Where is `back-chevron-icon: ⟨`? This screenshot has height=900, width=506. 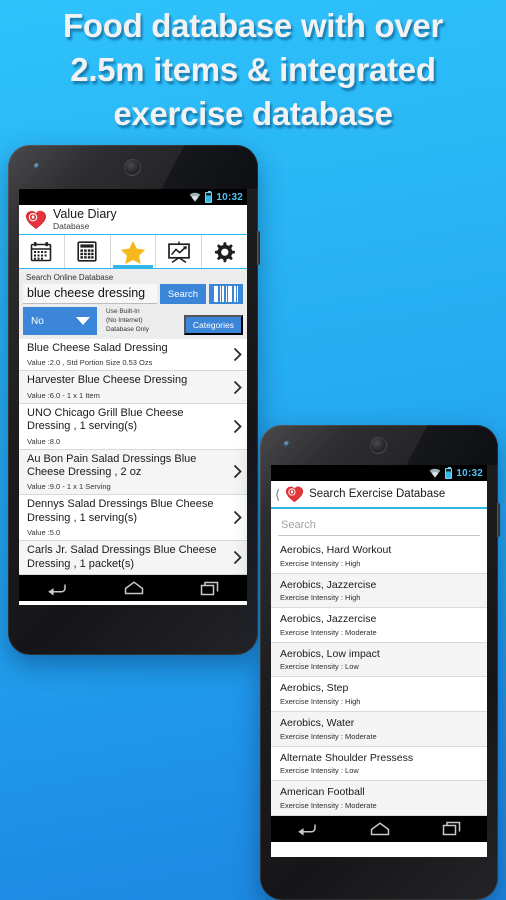 back-chevron-icon: ⟨ is located at coordinates (277, 494).